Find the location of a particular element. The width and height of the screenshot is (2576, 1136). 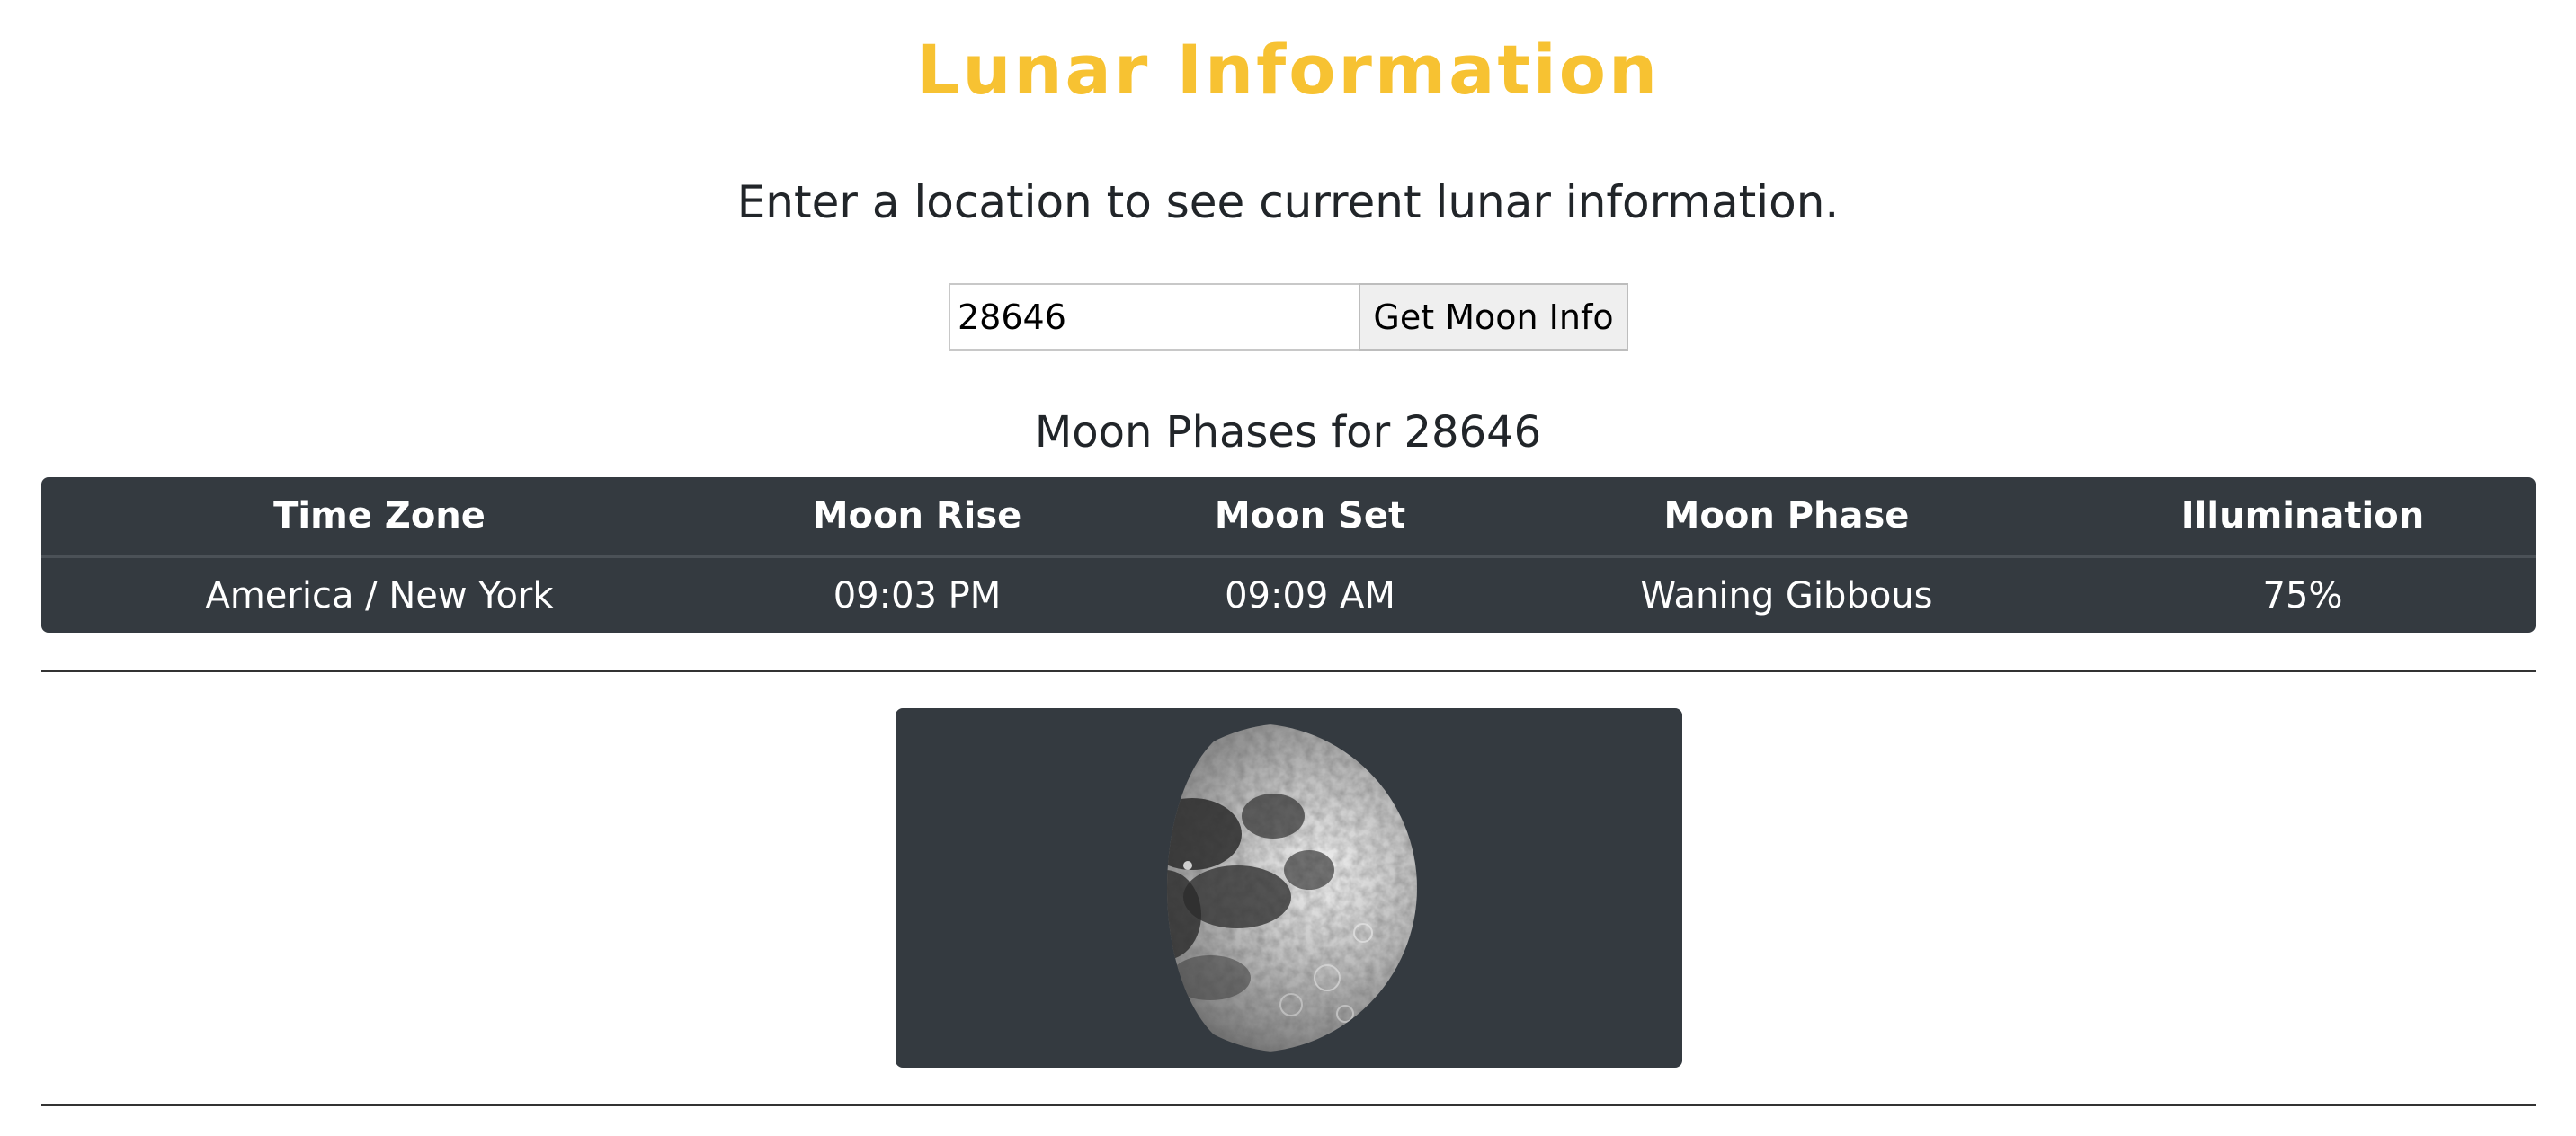

results-title: Moon Phases for 28646 is located at coordinates (1288, 432).